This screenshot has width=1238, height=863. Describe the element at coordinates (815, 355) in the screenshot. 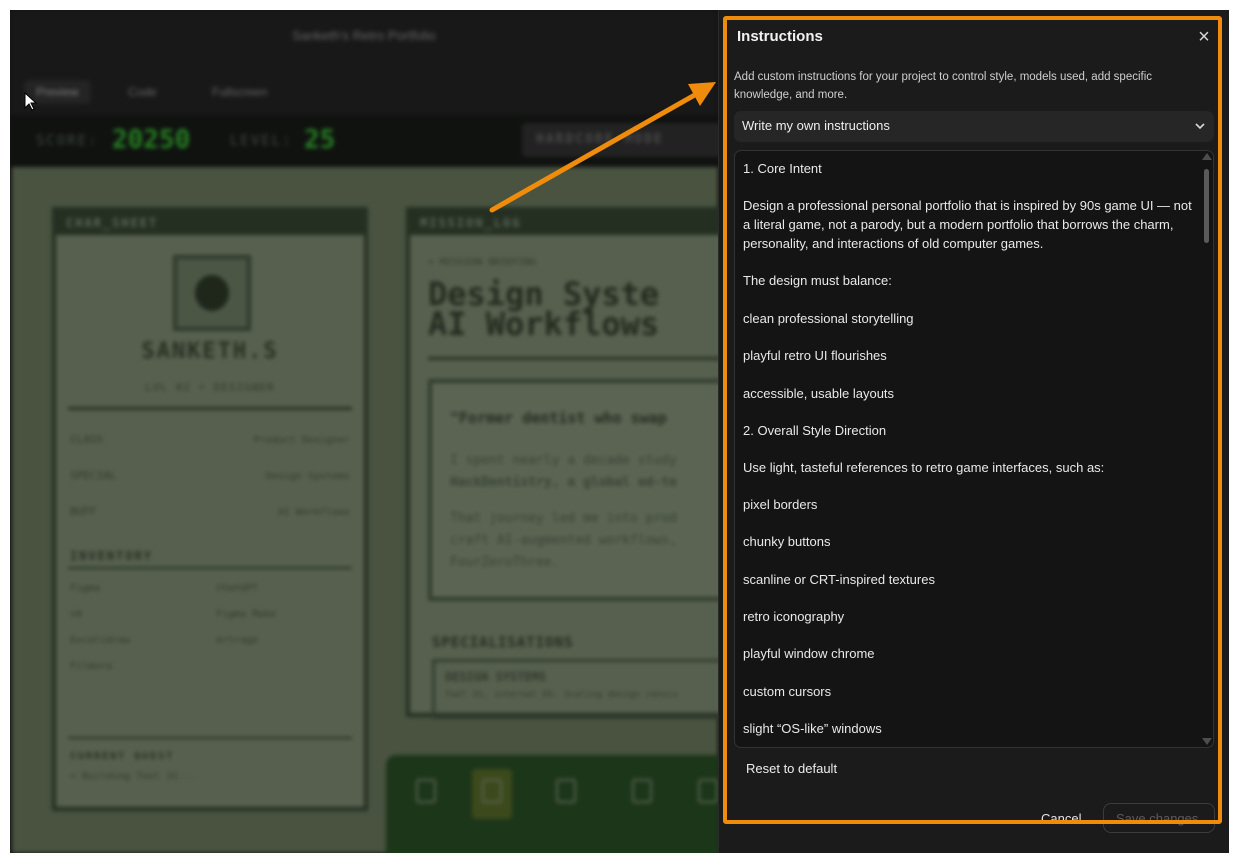

I see `instruction-line: playful retro UI flourishes` at that location.